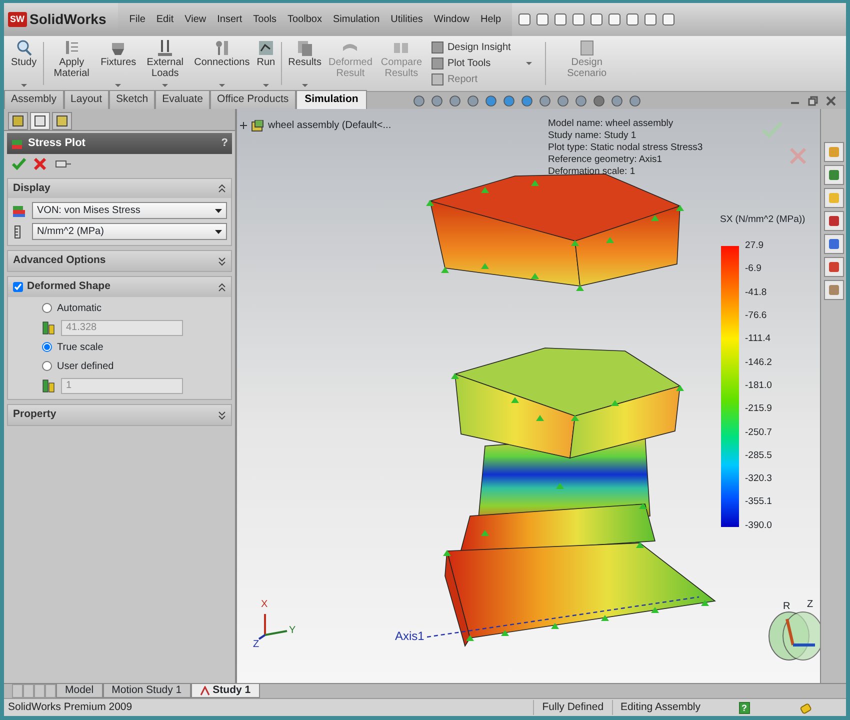  Describe the element at coordinates (137, 19) in the screenshot. I see `menu-item: File` at that location.